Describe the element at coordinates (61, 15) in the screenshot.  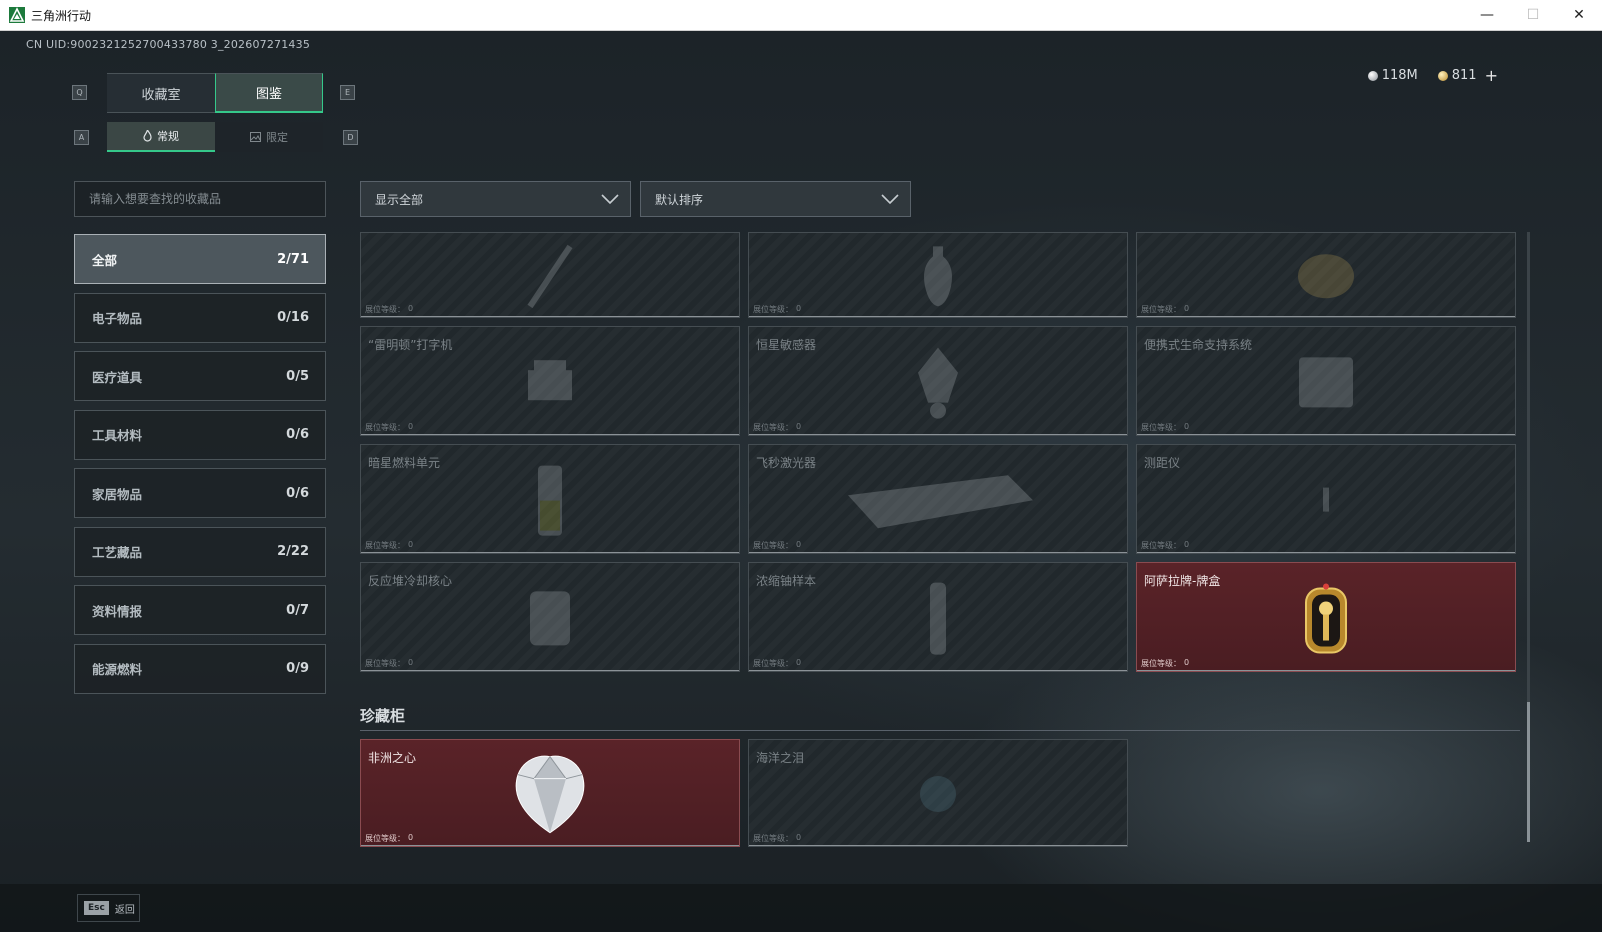
I see `window-title: 三角洲行动` at that location.